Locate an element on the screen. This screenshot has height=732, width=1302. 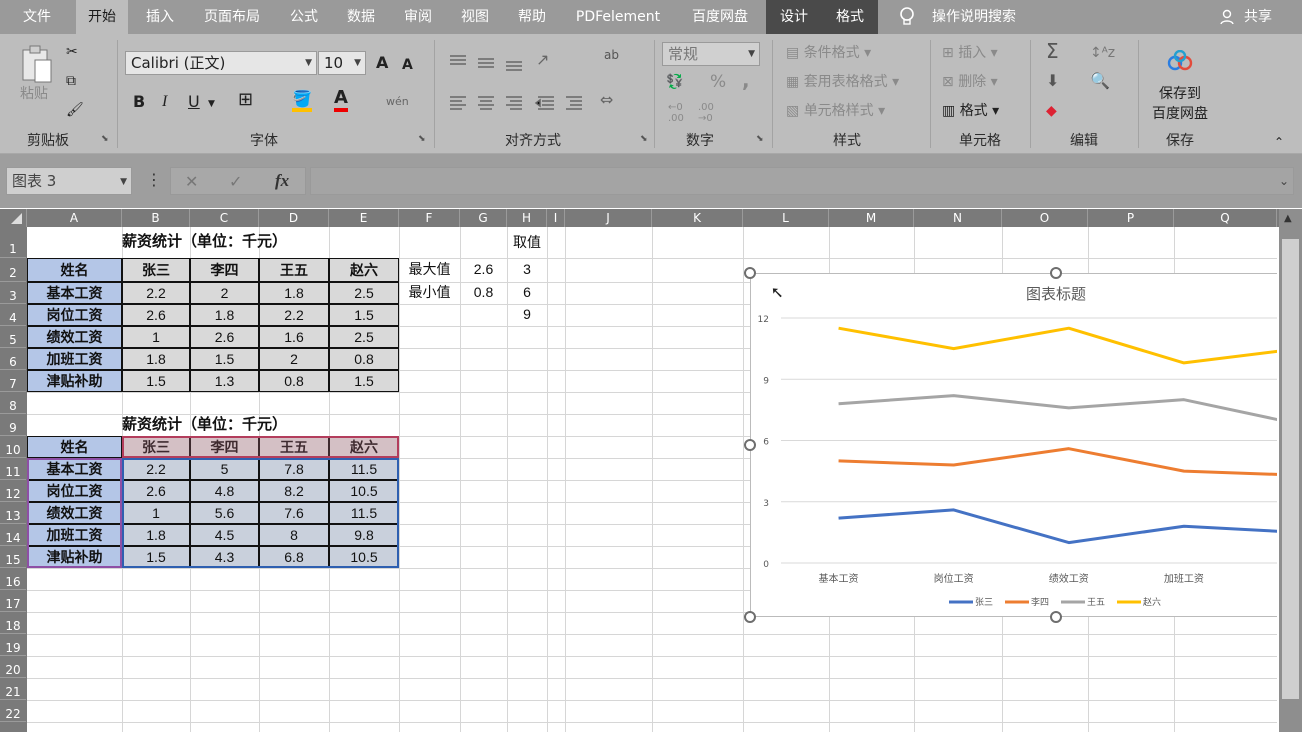
max-label: 最大值 is located at coordinates (429, 270).